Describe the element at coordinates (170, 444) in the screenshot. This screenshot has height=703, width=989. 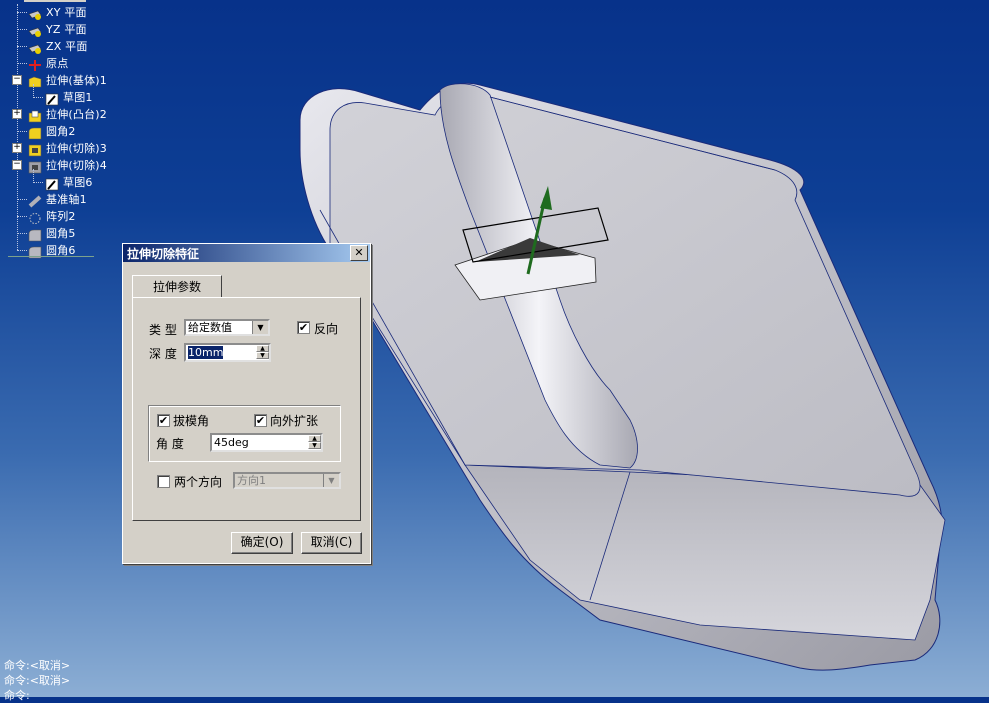
I see `angle-label: 角 度` at that location.